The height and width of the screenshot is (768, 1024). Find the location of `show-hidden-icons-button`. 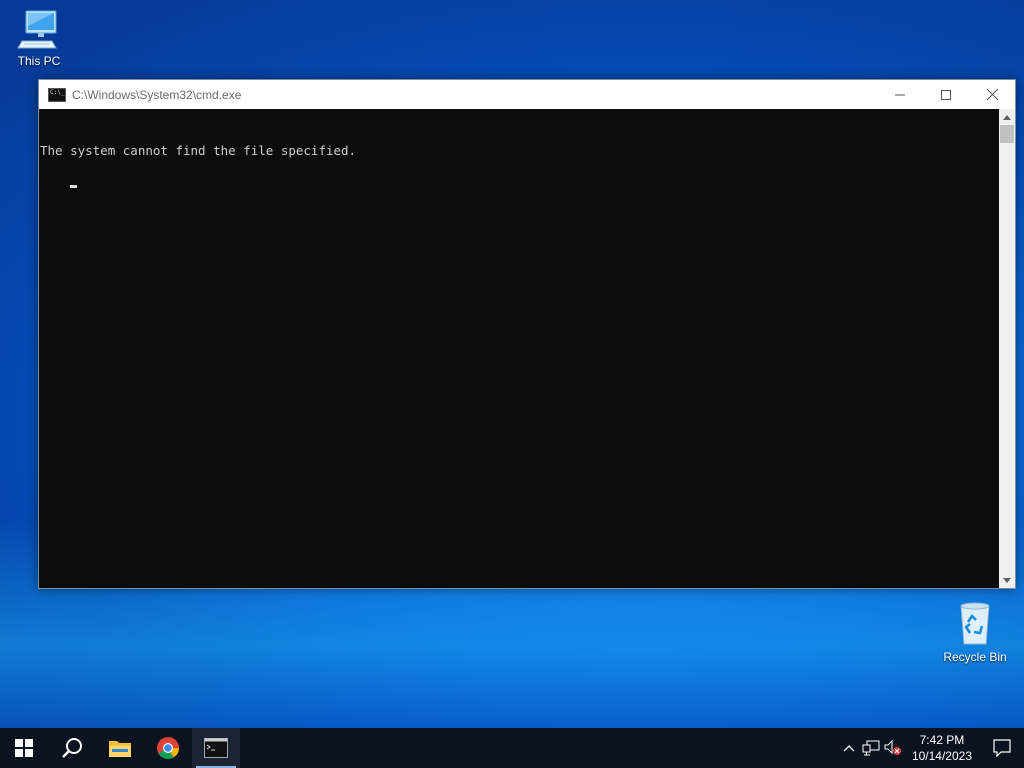

show-hidden-icons-button is located at coordinates (849, 748).